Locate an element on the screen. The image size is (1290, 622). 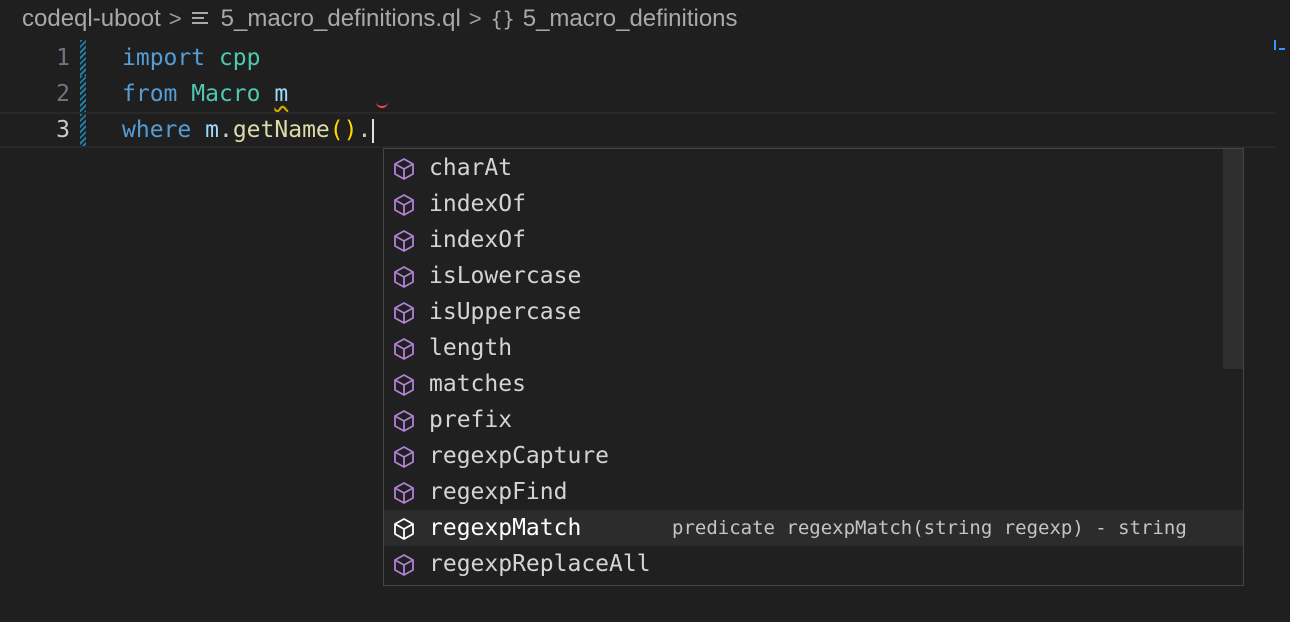
suggest-item-label: matches is located at coordinates (477, 384).